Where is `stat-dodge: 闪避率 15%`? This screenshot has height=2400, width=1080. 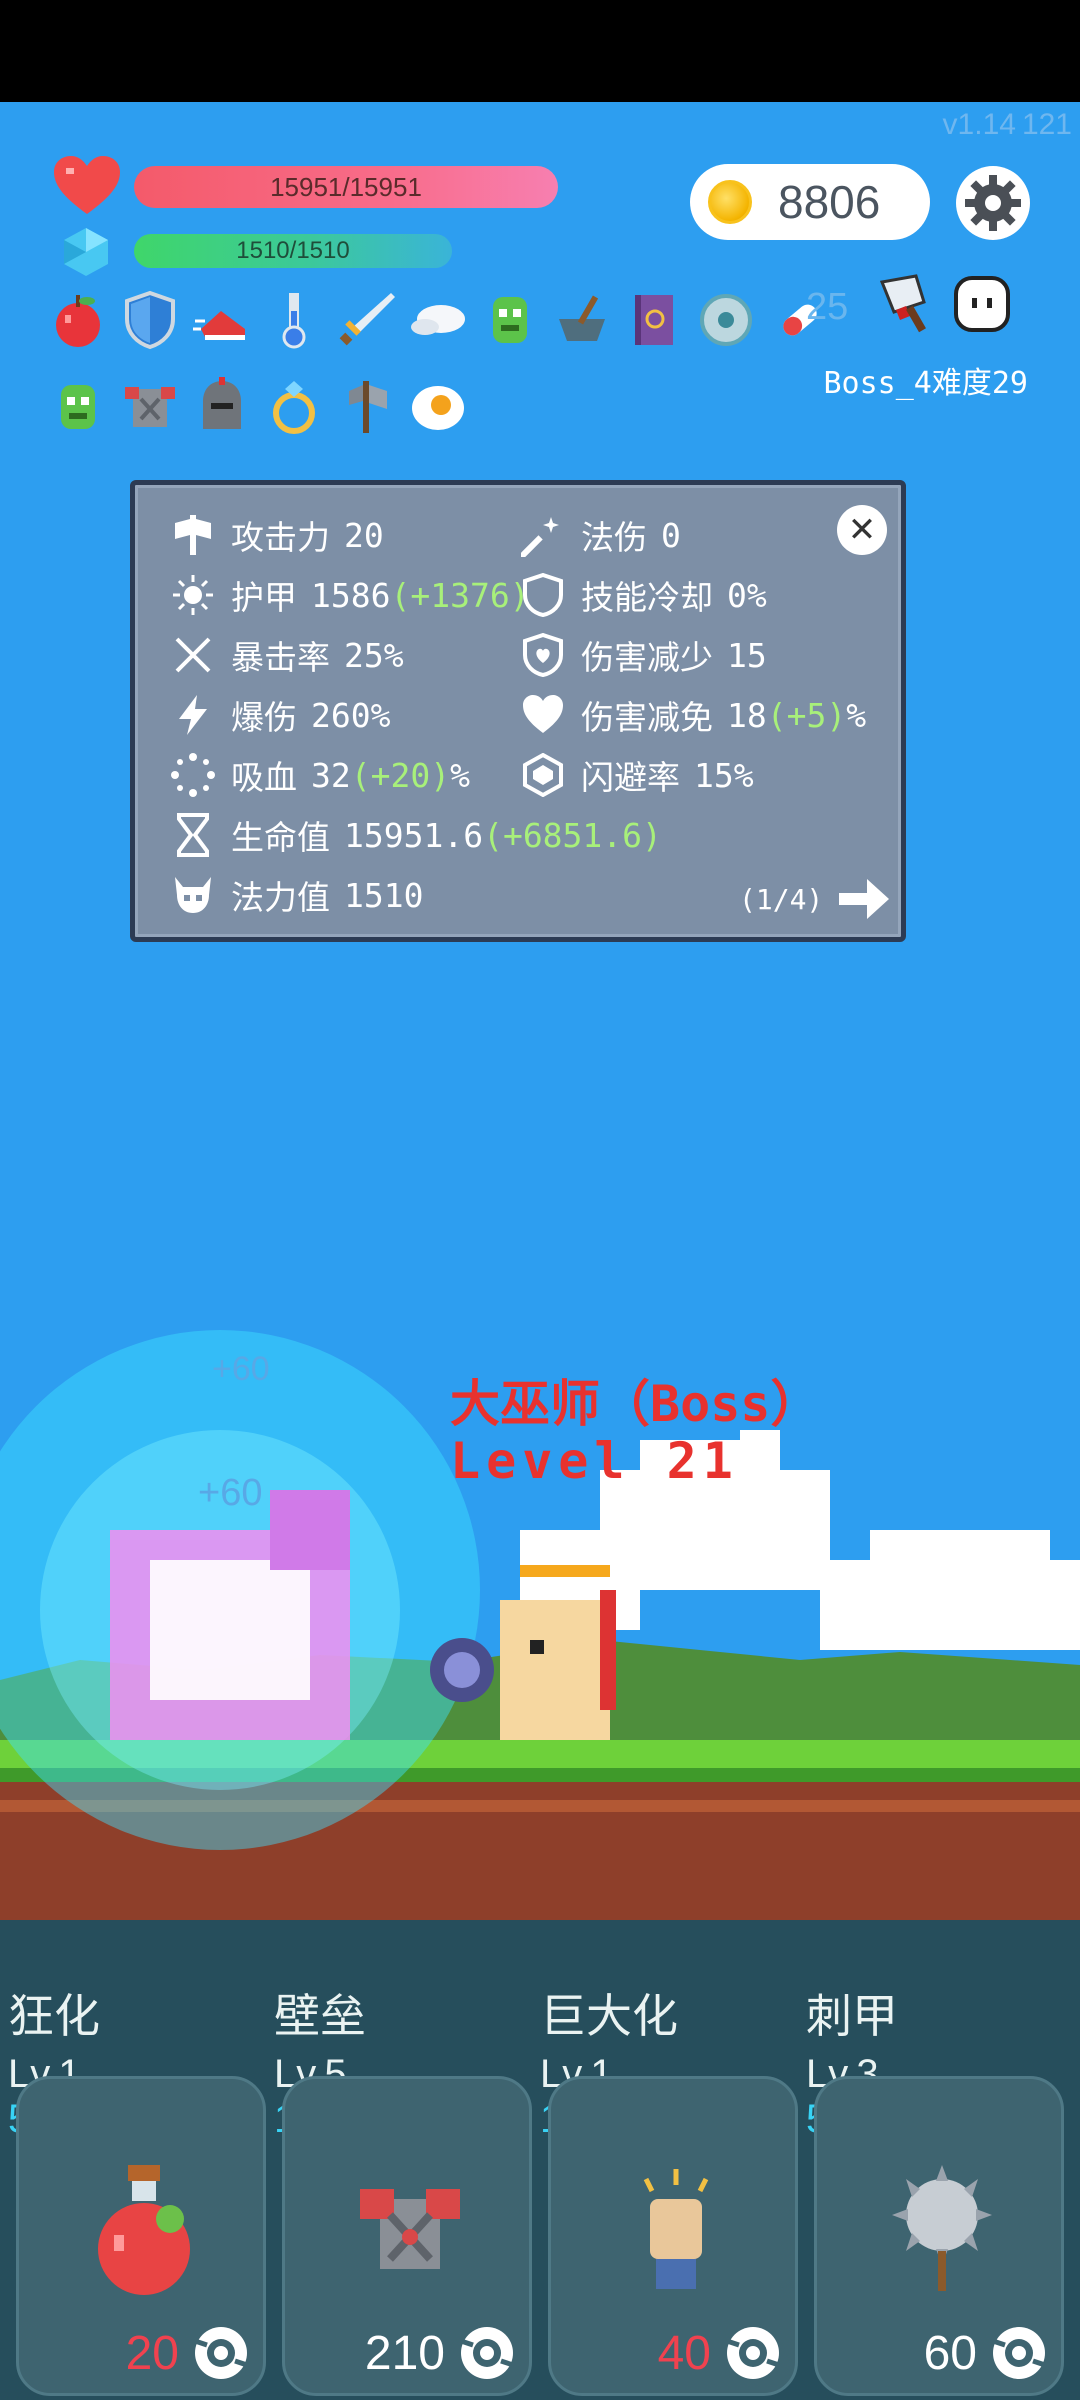
stat-dodge: 闪避率 15% is located at coordinates (636, 775).